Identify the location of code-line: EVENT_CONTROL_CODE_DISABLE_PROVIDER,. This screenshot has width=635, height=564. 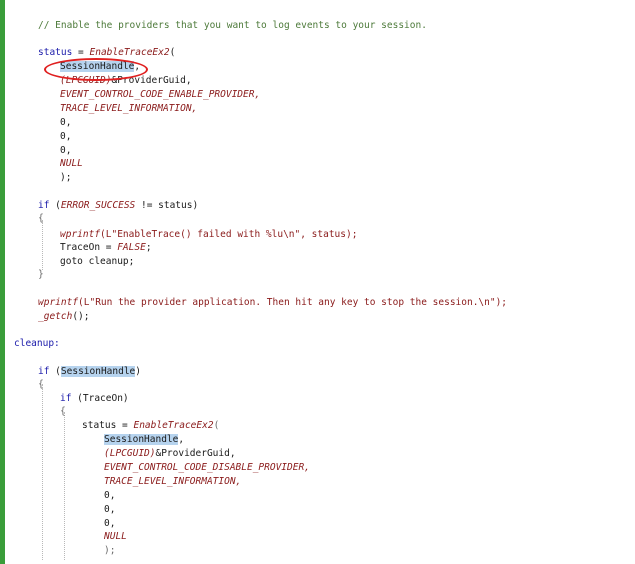
(207, 467).